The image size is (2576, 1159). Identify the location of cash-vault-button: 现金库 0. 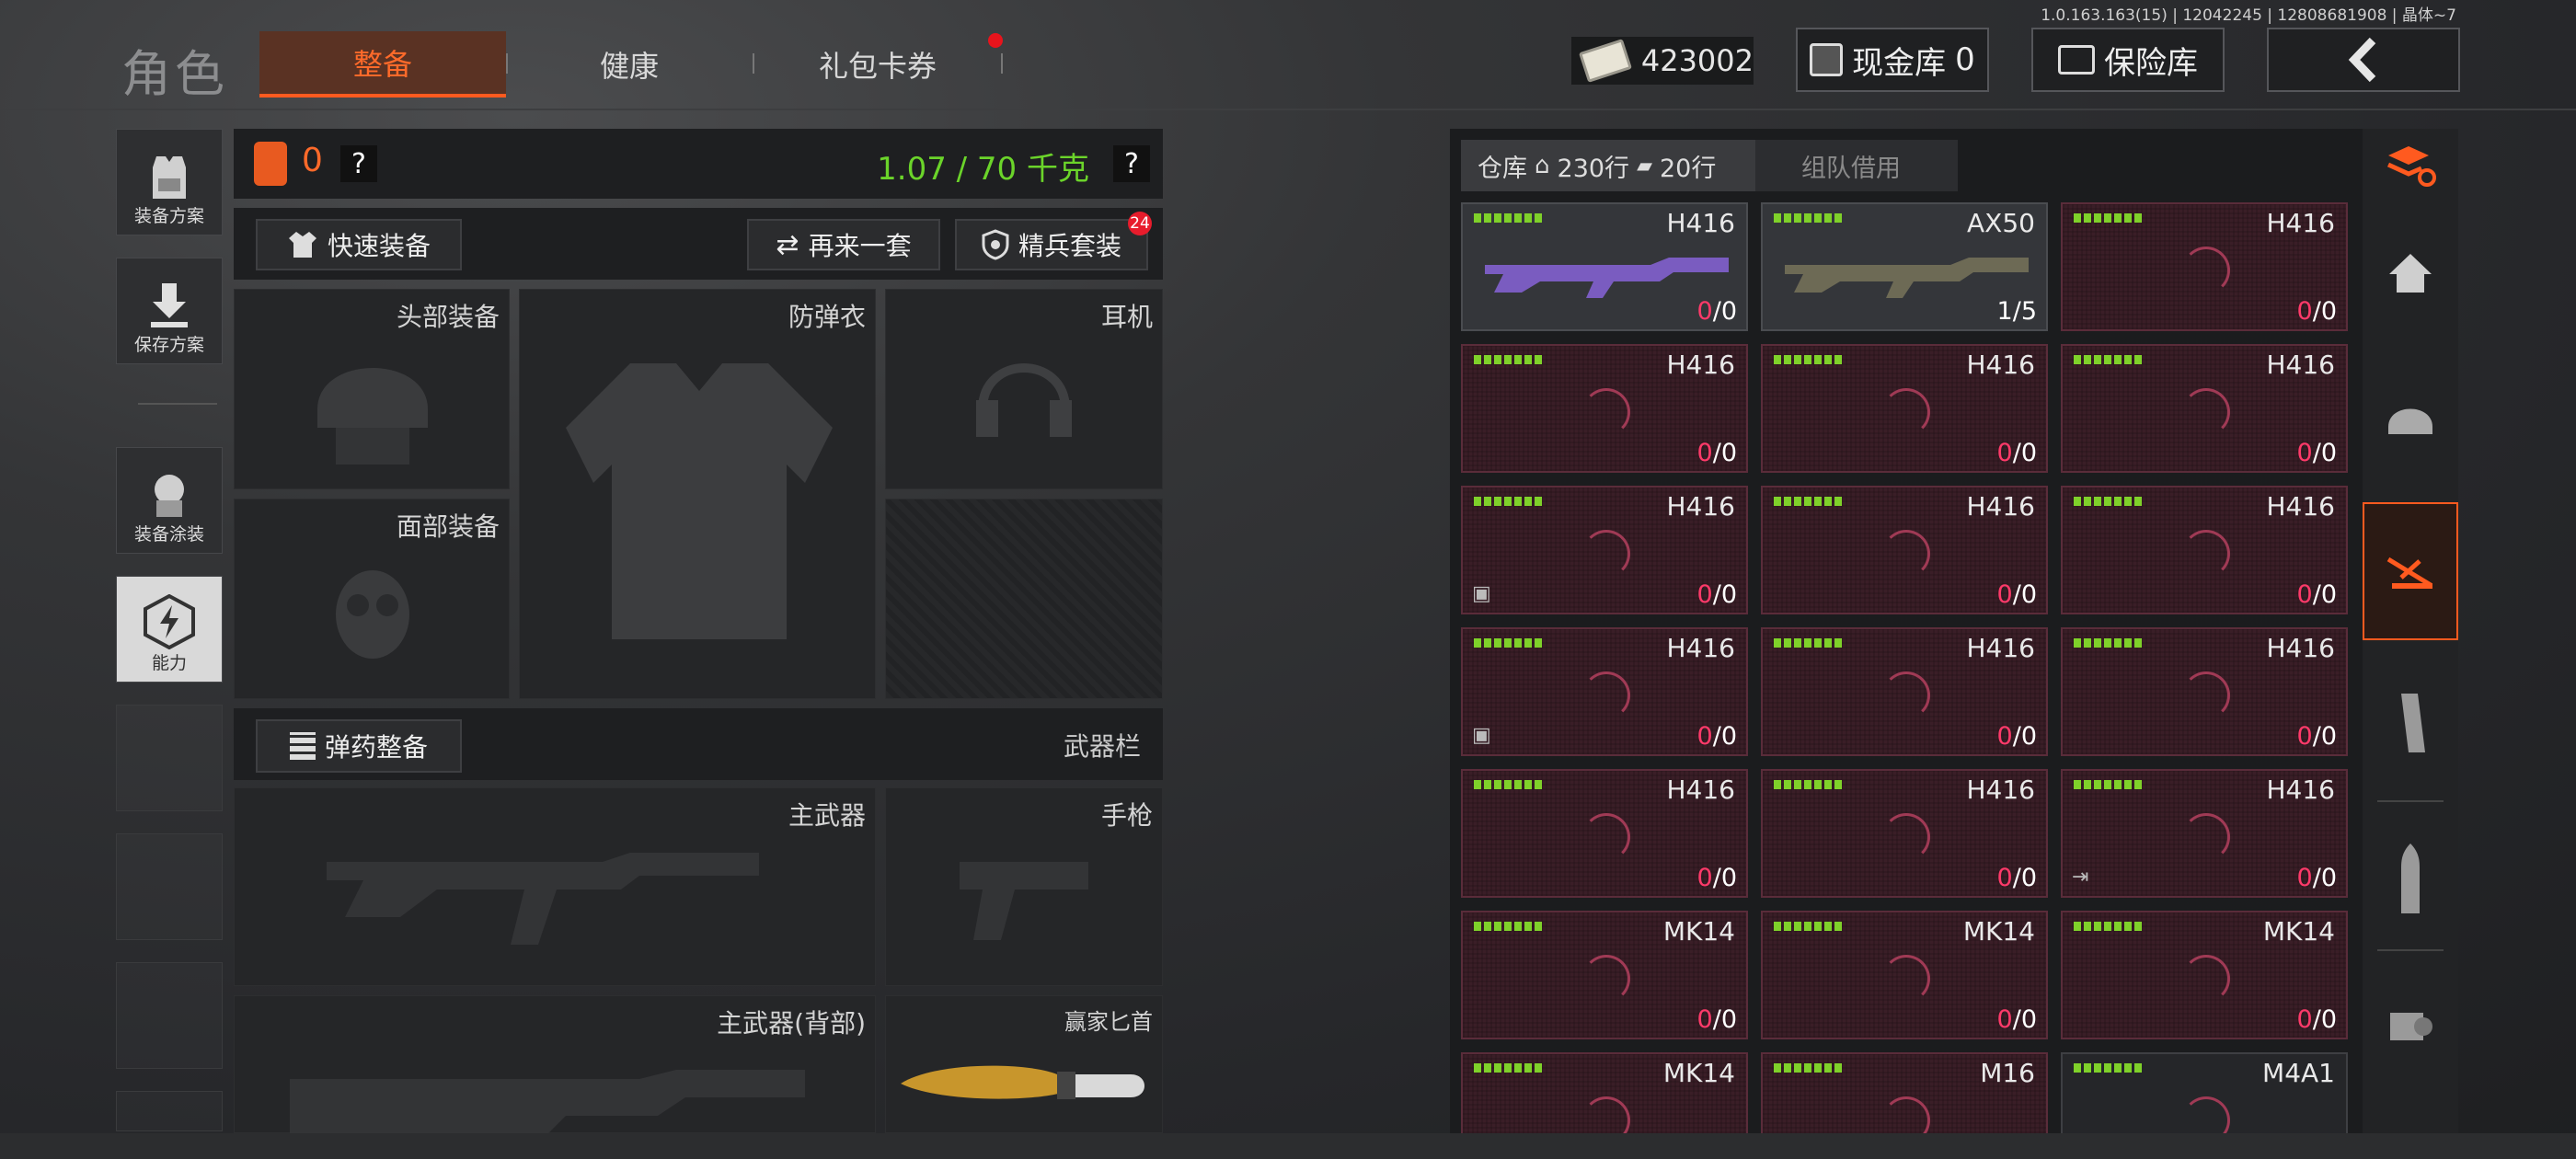
(1892, 60).